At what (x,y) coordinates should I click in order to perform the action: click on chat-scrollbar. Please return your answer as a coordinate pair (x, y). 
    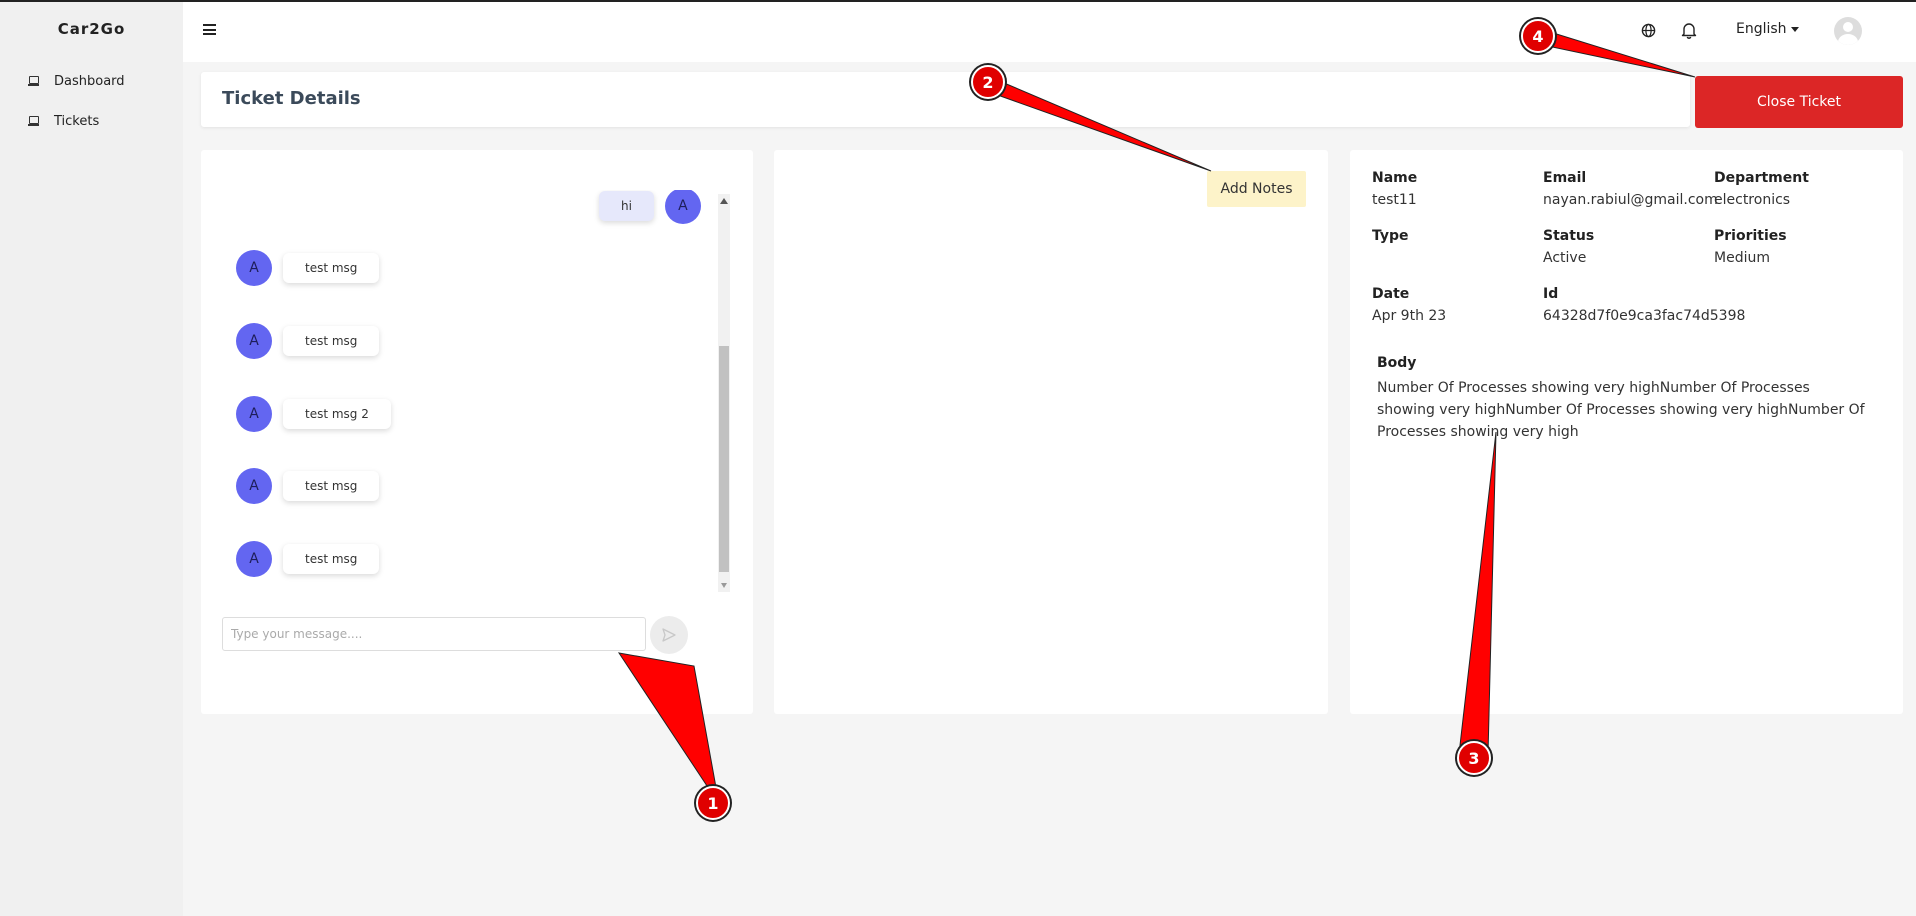
    Looking at the image, I should click on (724, 393).